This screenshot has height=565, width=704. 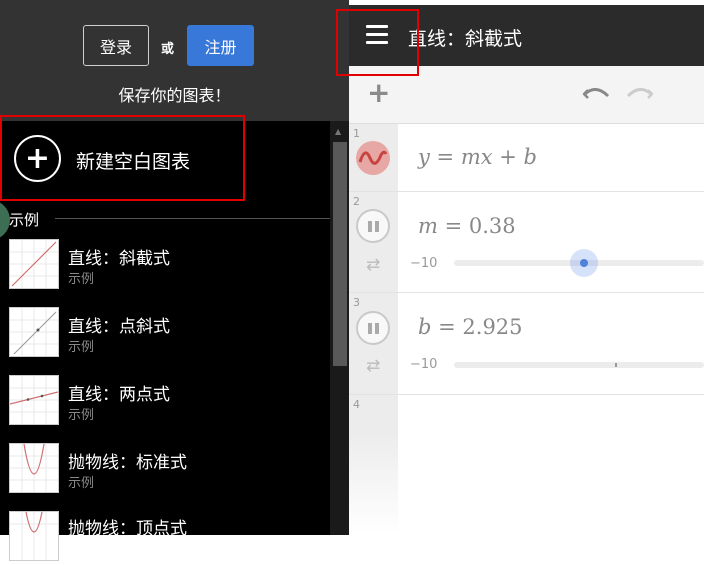 I want to click on expression-input: b = 2.925, so click(x=470, y=327).